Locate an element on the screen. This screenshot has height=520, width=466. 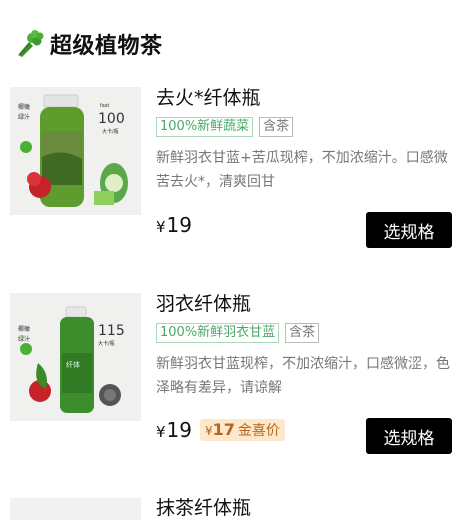
calorie-number: 115 is located at coordinates (111, 331).